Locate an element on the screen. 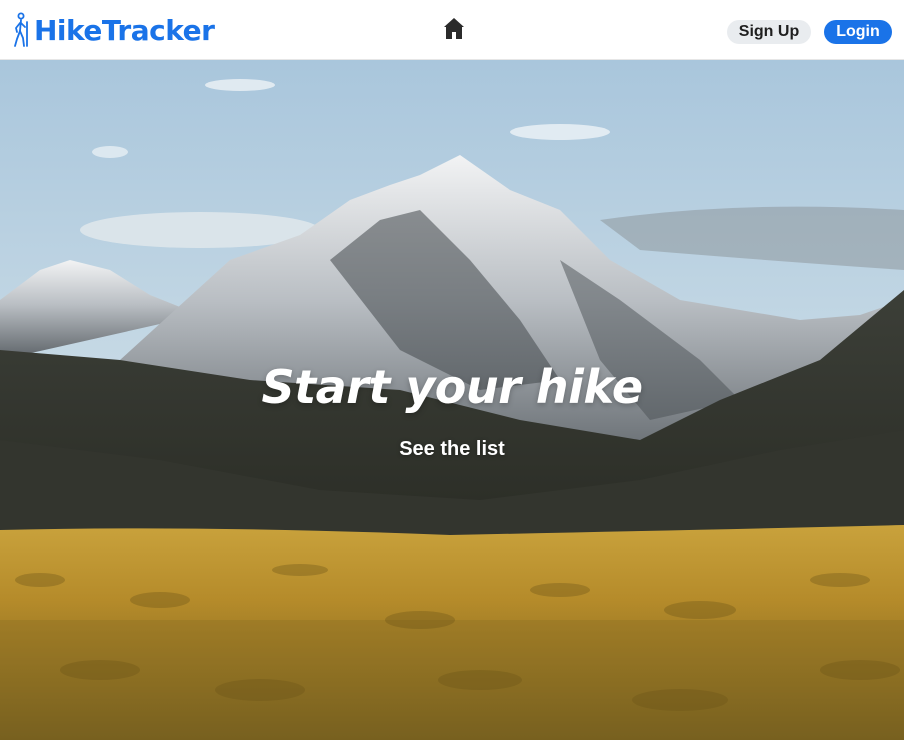  home-icon is located at coordinates (454, 30).